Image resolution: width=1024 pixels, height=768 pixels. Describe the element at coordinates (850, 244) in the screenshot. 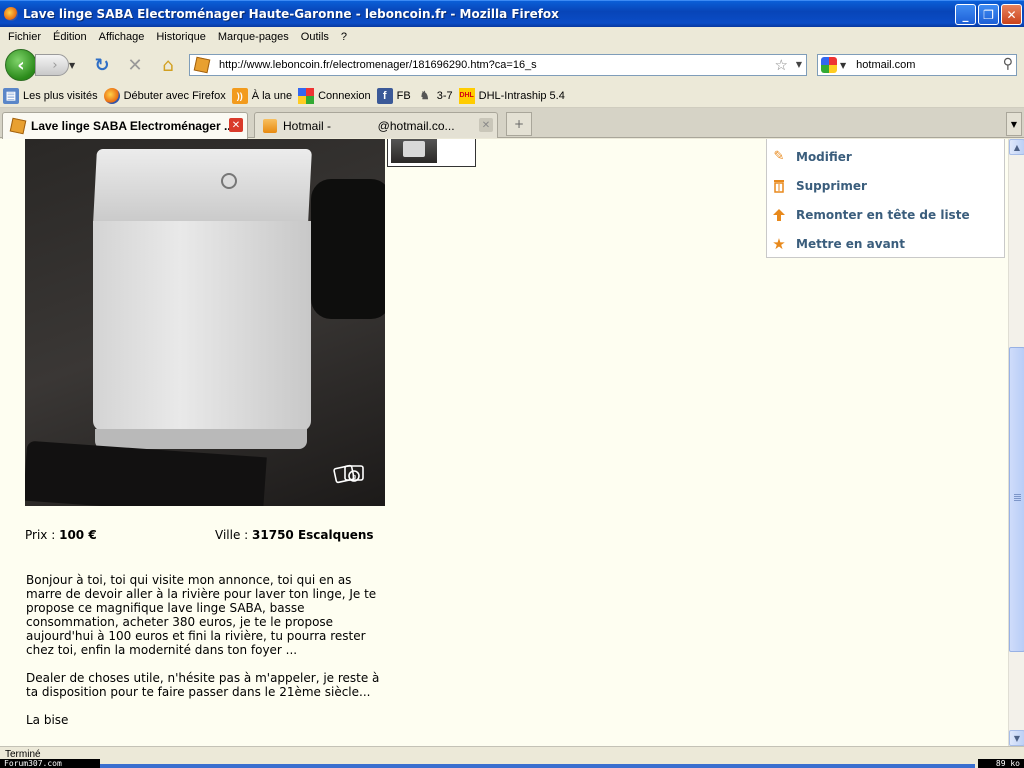

I see `action-label: Mettre en avant` at that location.